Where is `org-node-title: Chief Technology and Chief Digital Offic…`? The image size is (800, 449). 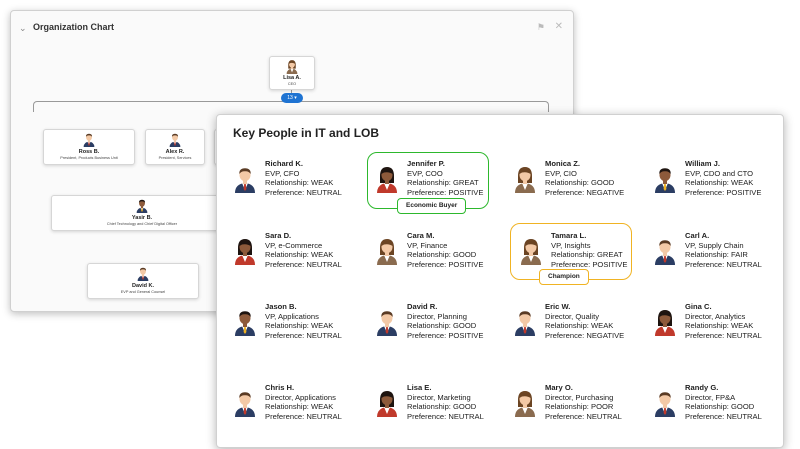 org-node-title: Chief Technology and Chief Digital Offic… is located at coordinates (142, 224).